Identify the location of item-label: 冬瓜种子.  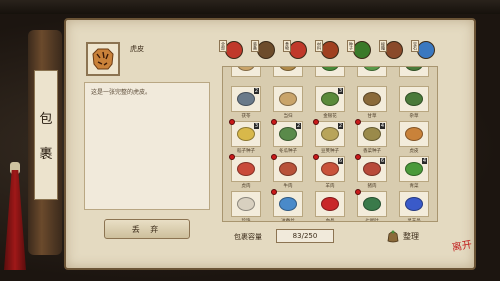
(288, 151).